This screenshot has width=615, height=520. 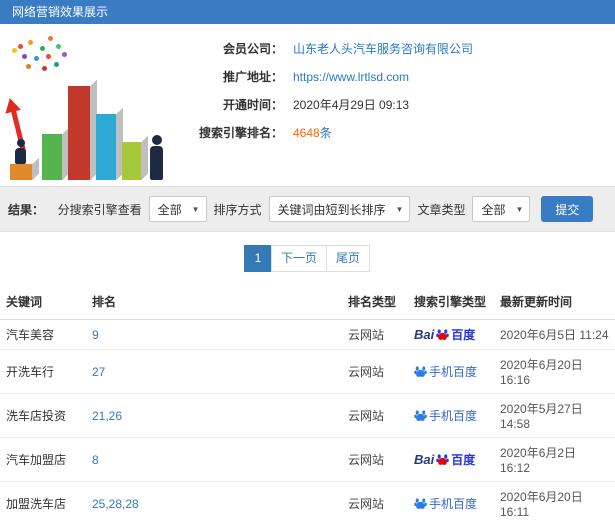 I want to click on table-row: 开洗车行 27 云网站 Bai 百度, so click(x=307, y=371).